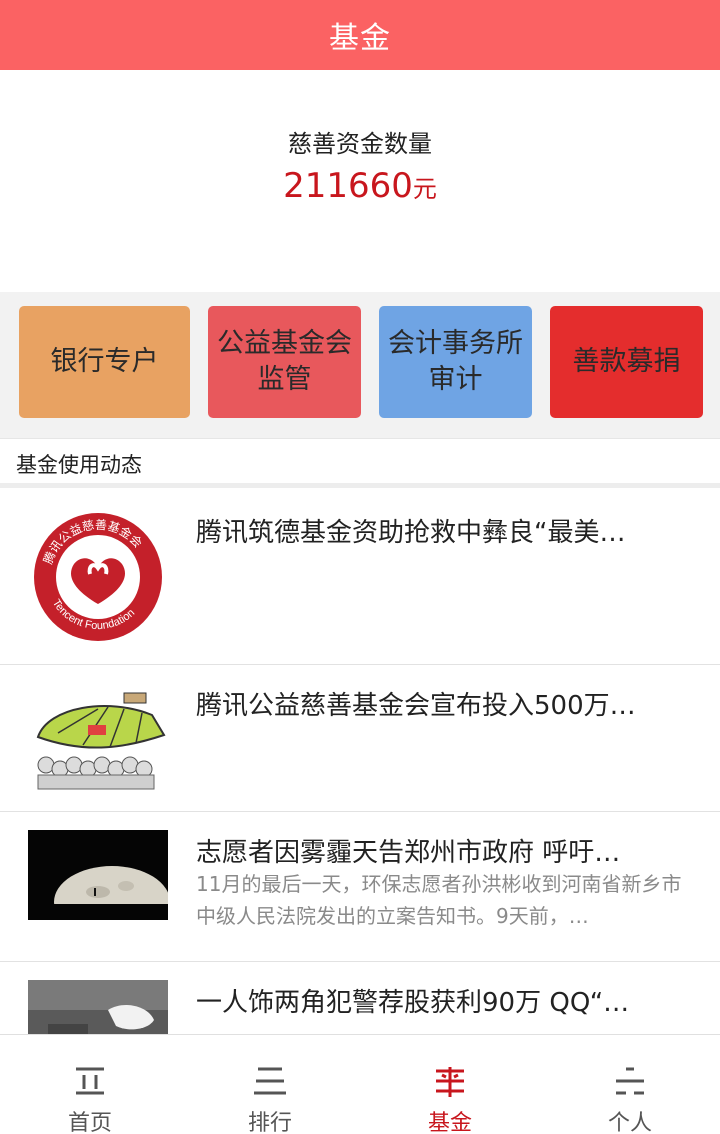 The width and height of the screenshot is (720, 1134). I want to click on button-label: 善款募捐, so click(626, 361).